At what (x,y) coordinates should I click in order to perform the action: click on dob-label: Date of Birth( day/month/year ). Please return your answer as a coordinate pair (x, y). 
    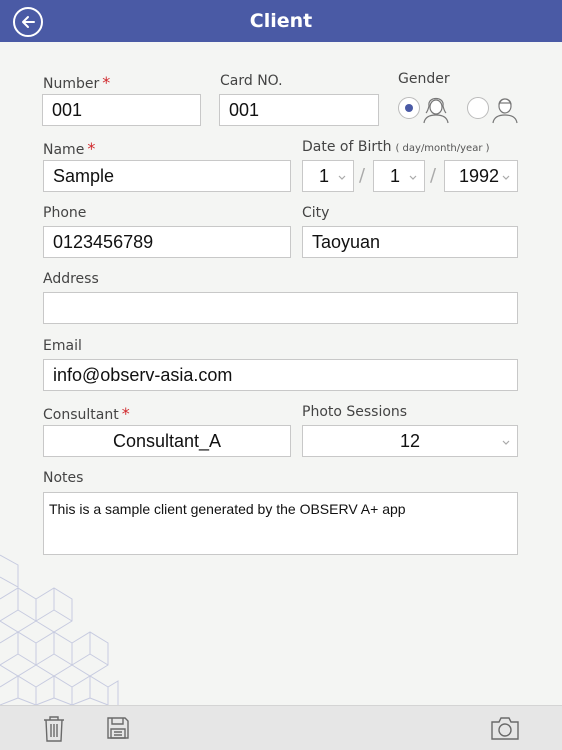
    Looking at the image, I should click on (396, 147).